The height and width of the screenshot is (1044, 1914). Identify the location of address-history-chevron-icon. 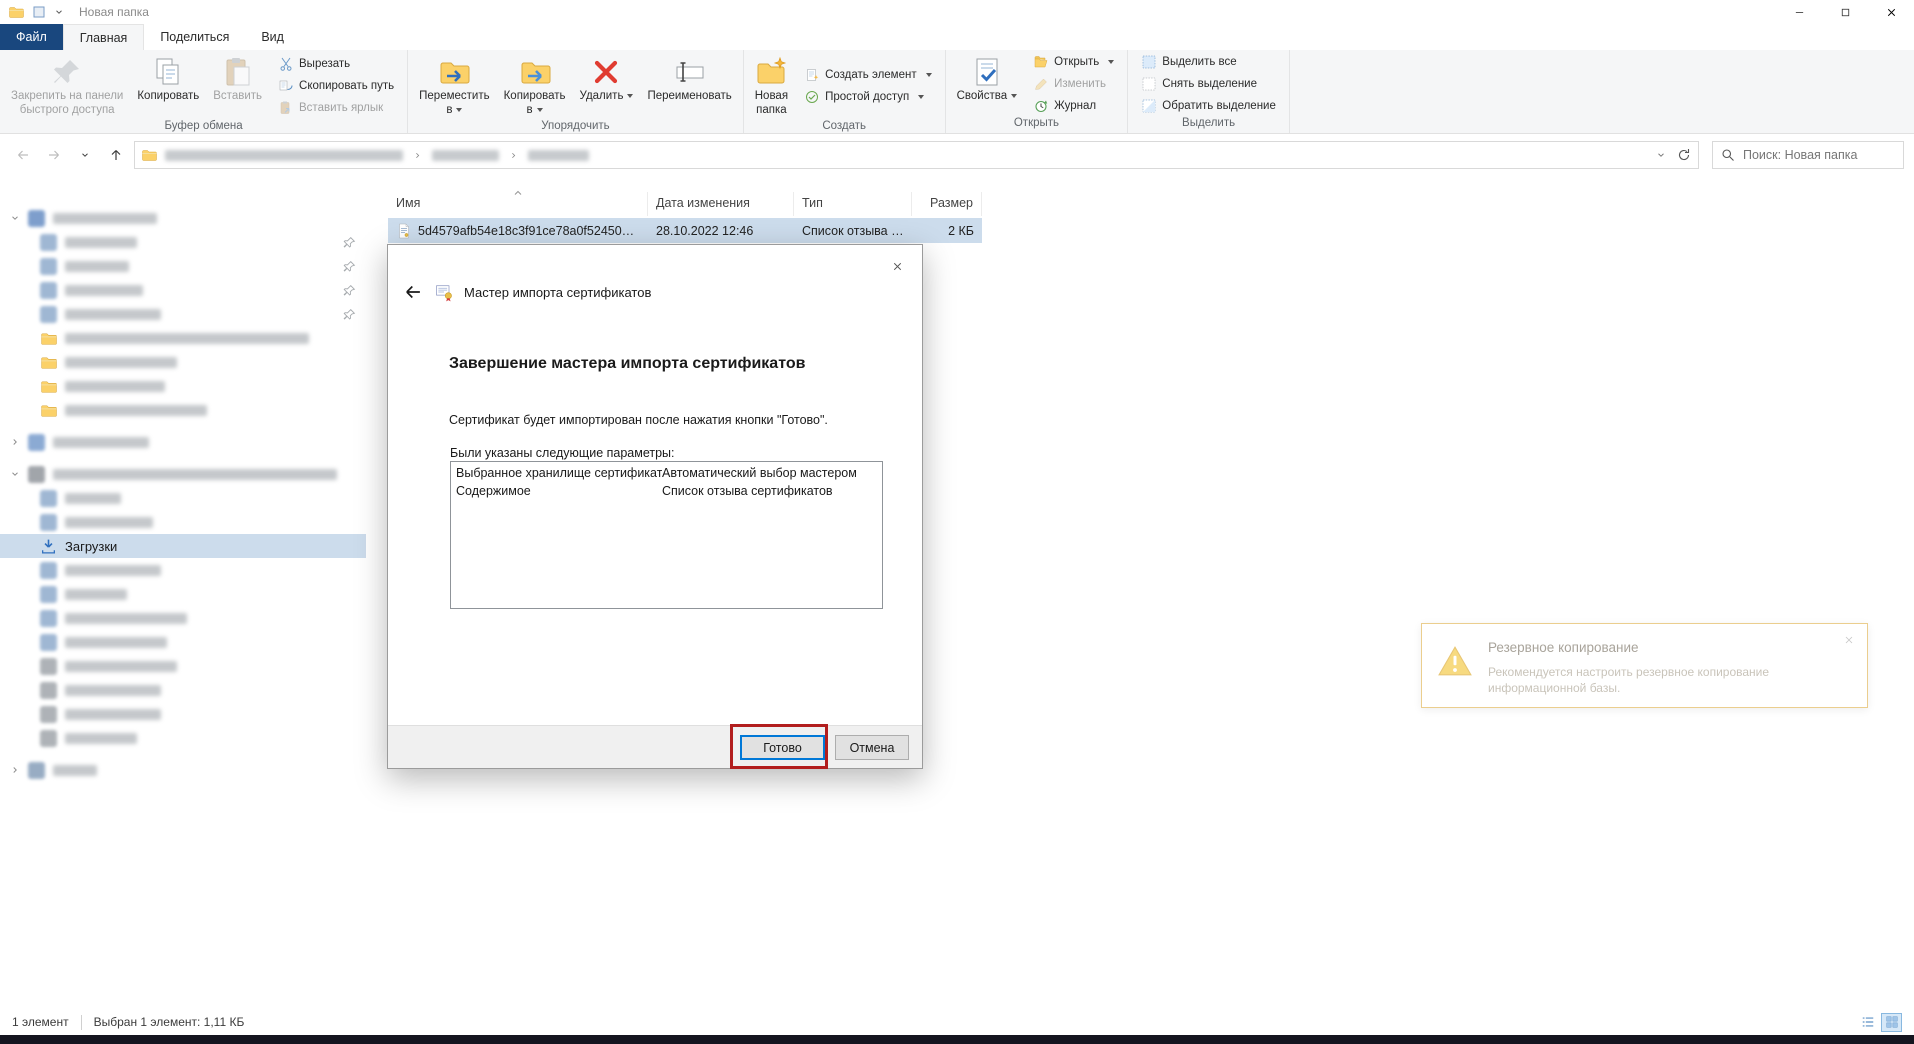
(1661, 155).